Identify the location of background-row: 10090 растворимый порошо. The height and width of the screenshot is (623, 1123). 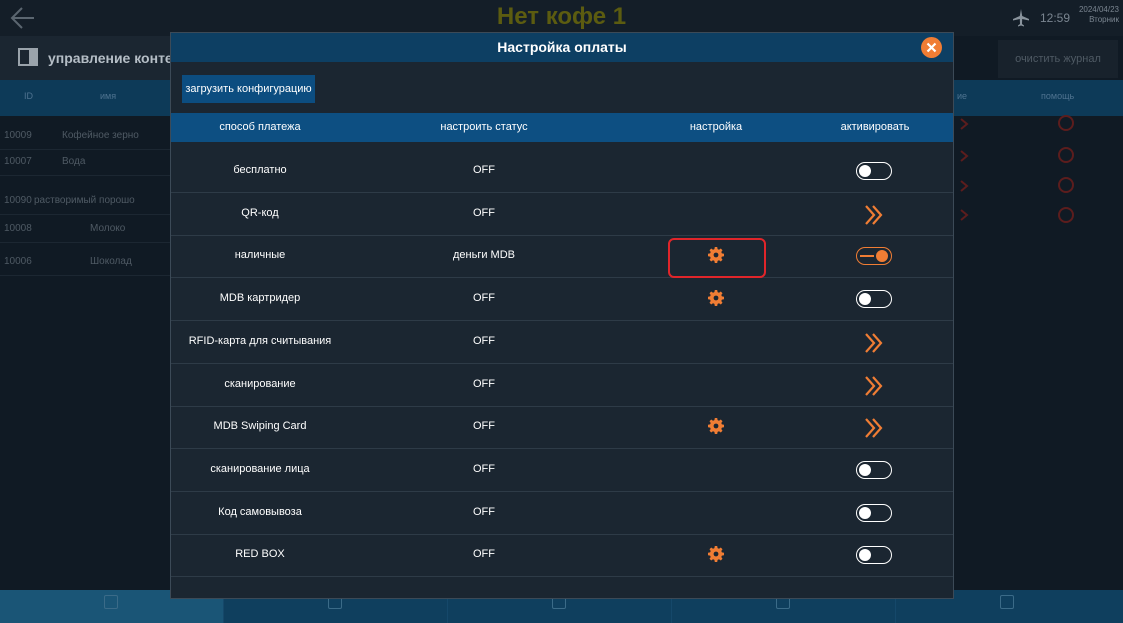
(85, 202).